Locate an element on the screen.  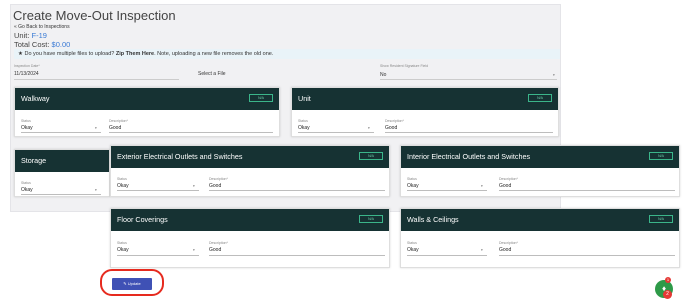
card-title: Storage is located at coordinates (34, 160).